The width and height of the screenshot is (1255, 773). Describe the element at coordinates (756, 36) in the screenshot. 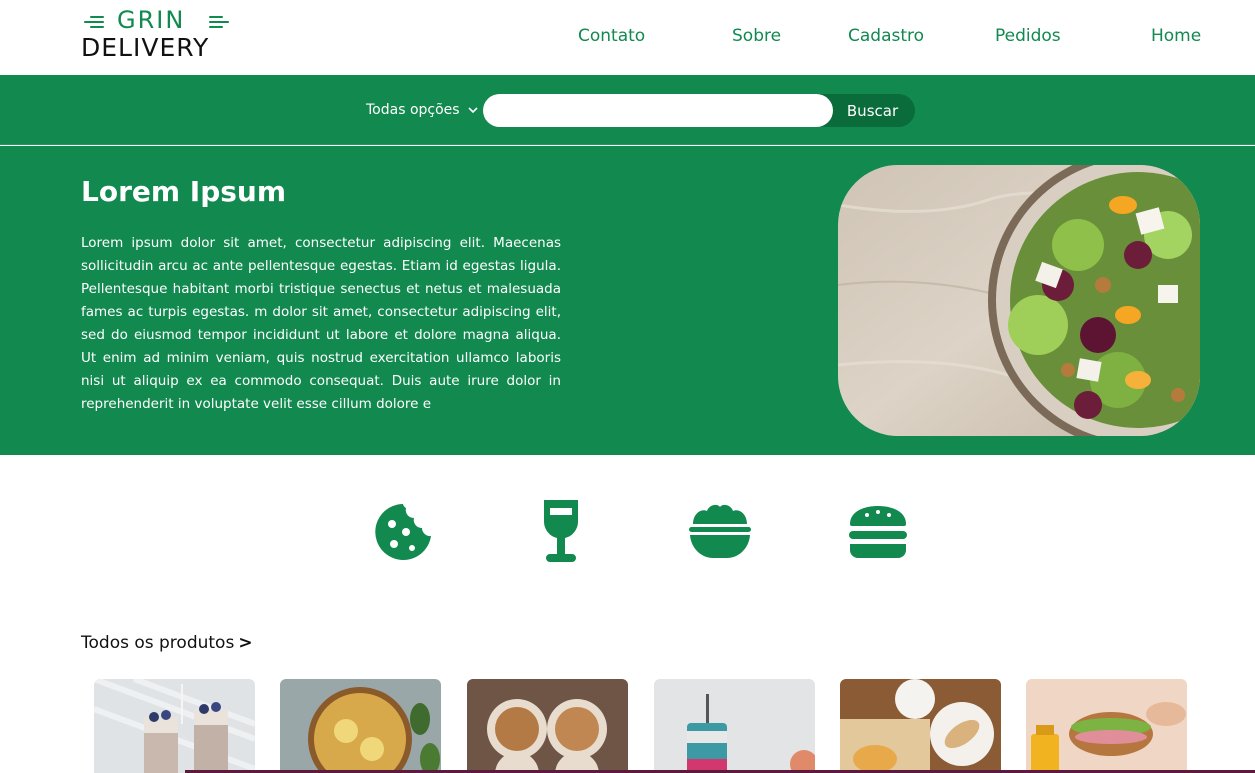

I see `nav-link-sobre: Sobre` at that location.